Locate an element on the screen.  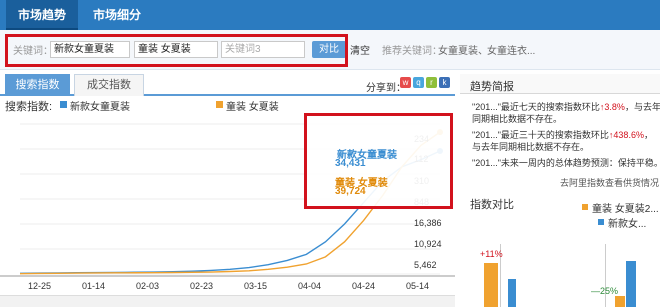
brief-line-3: "201..."未来一周内的总体趋势预测：保持平稳。 is located at coordinates (566, 163).